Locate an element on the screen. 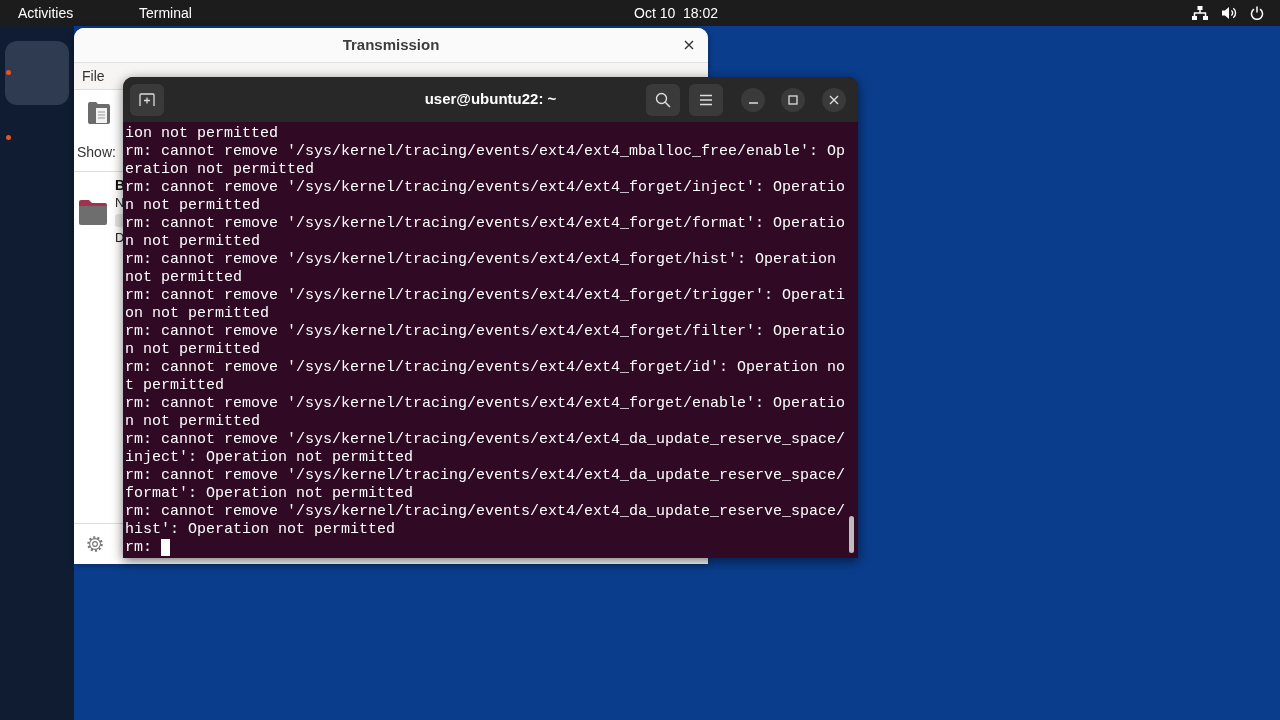 The image size is (1280, 720). minimize-icon is located at coordinates (753, 102).